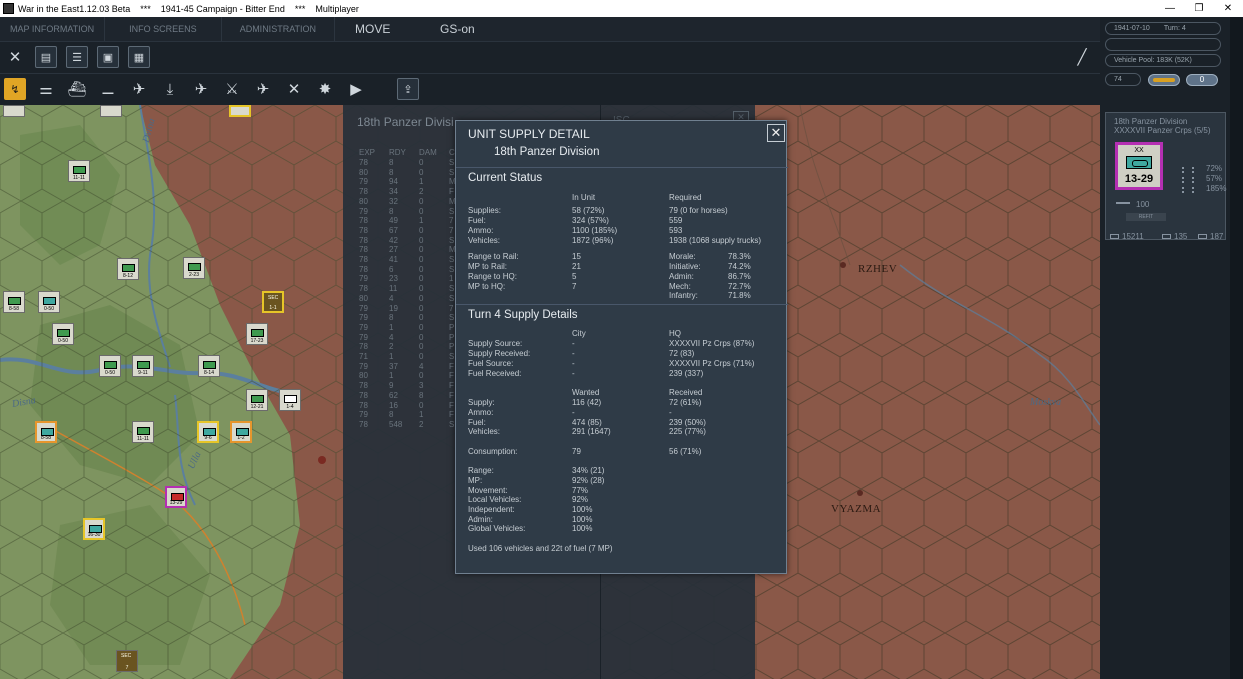  What do you see at coordinates (1151, 121) in the screenshot?
I see `unit-name: 18th Panzer Division` at bounding box center [1151, 121].